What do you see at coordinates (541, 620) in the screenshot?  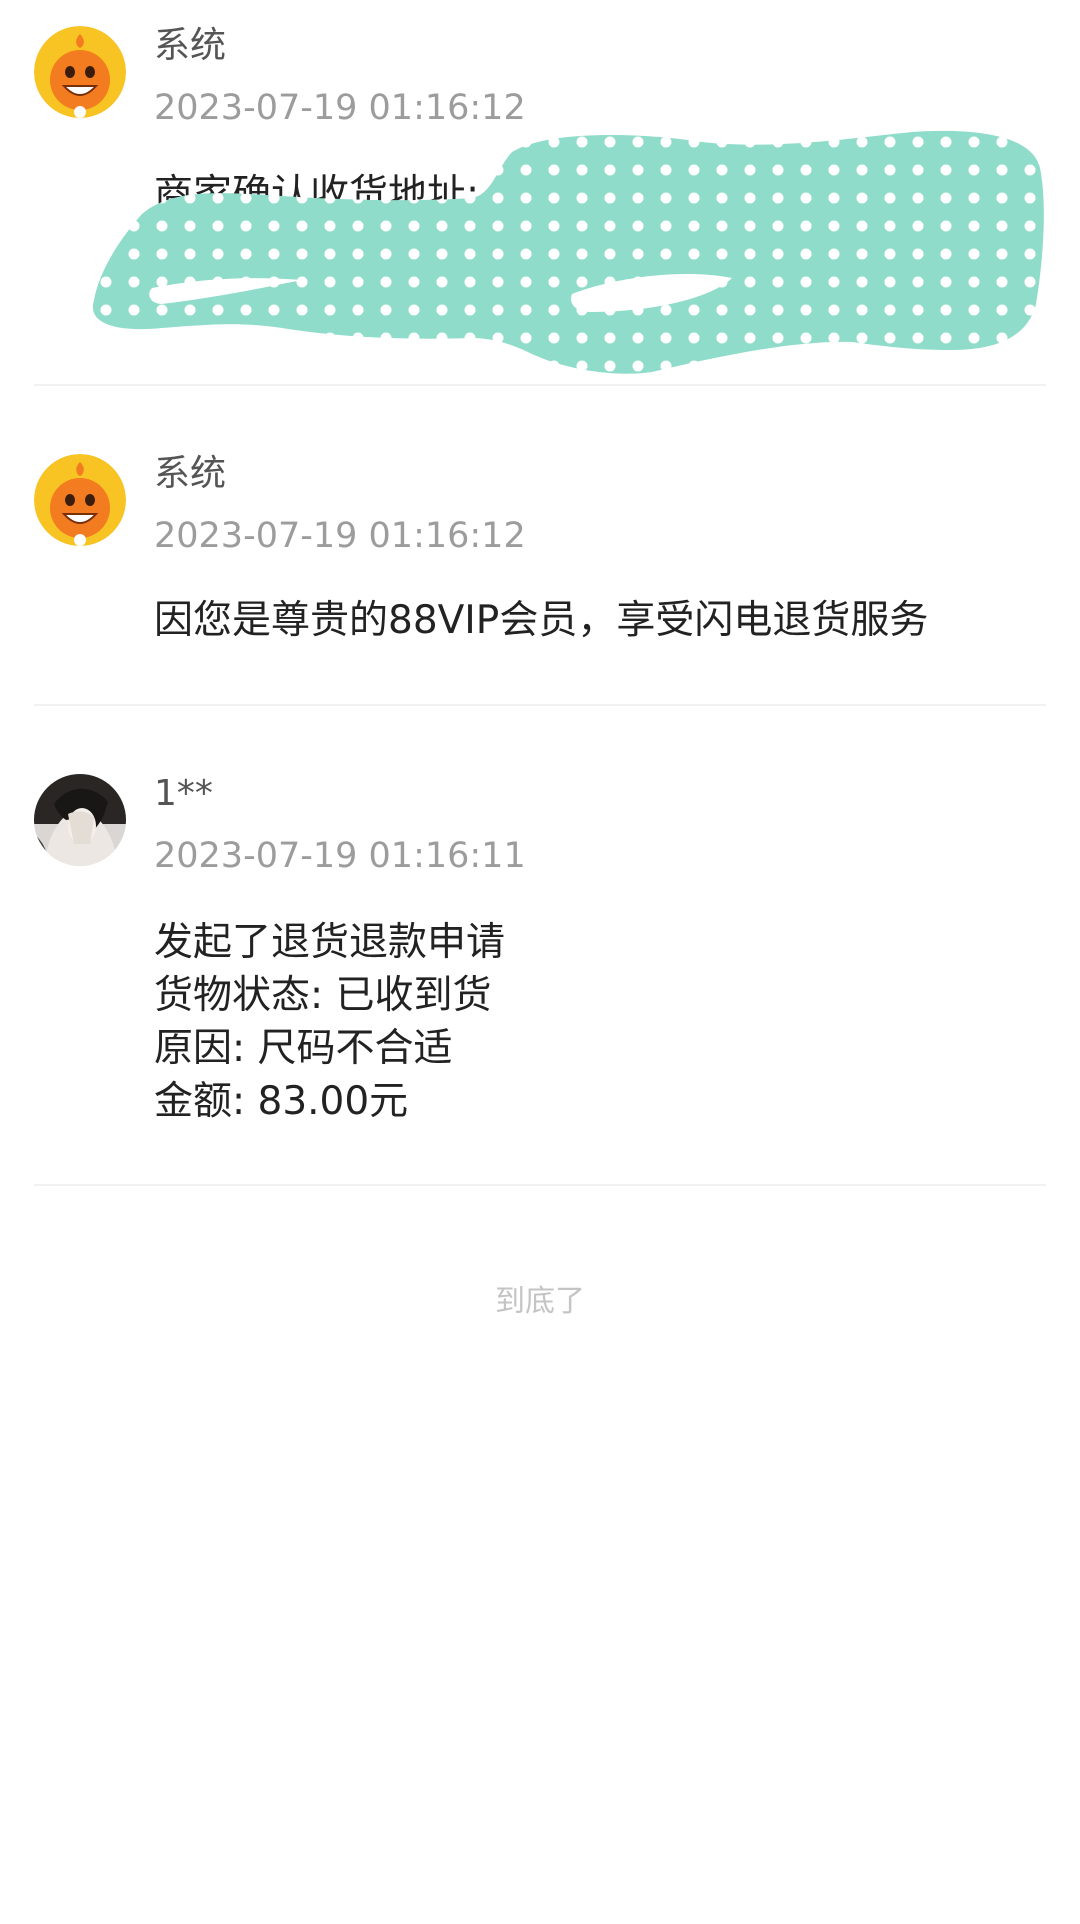 I see `message-line: 因您是尊贵的88VIP会员，享受闪电退货服务` at bounding box center [541, 620].